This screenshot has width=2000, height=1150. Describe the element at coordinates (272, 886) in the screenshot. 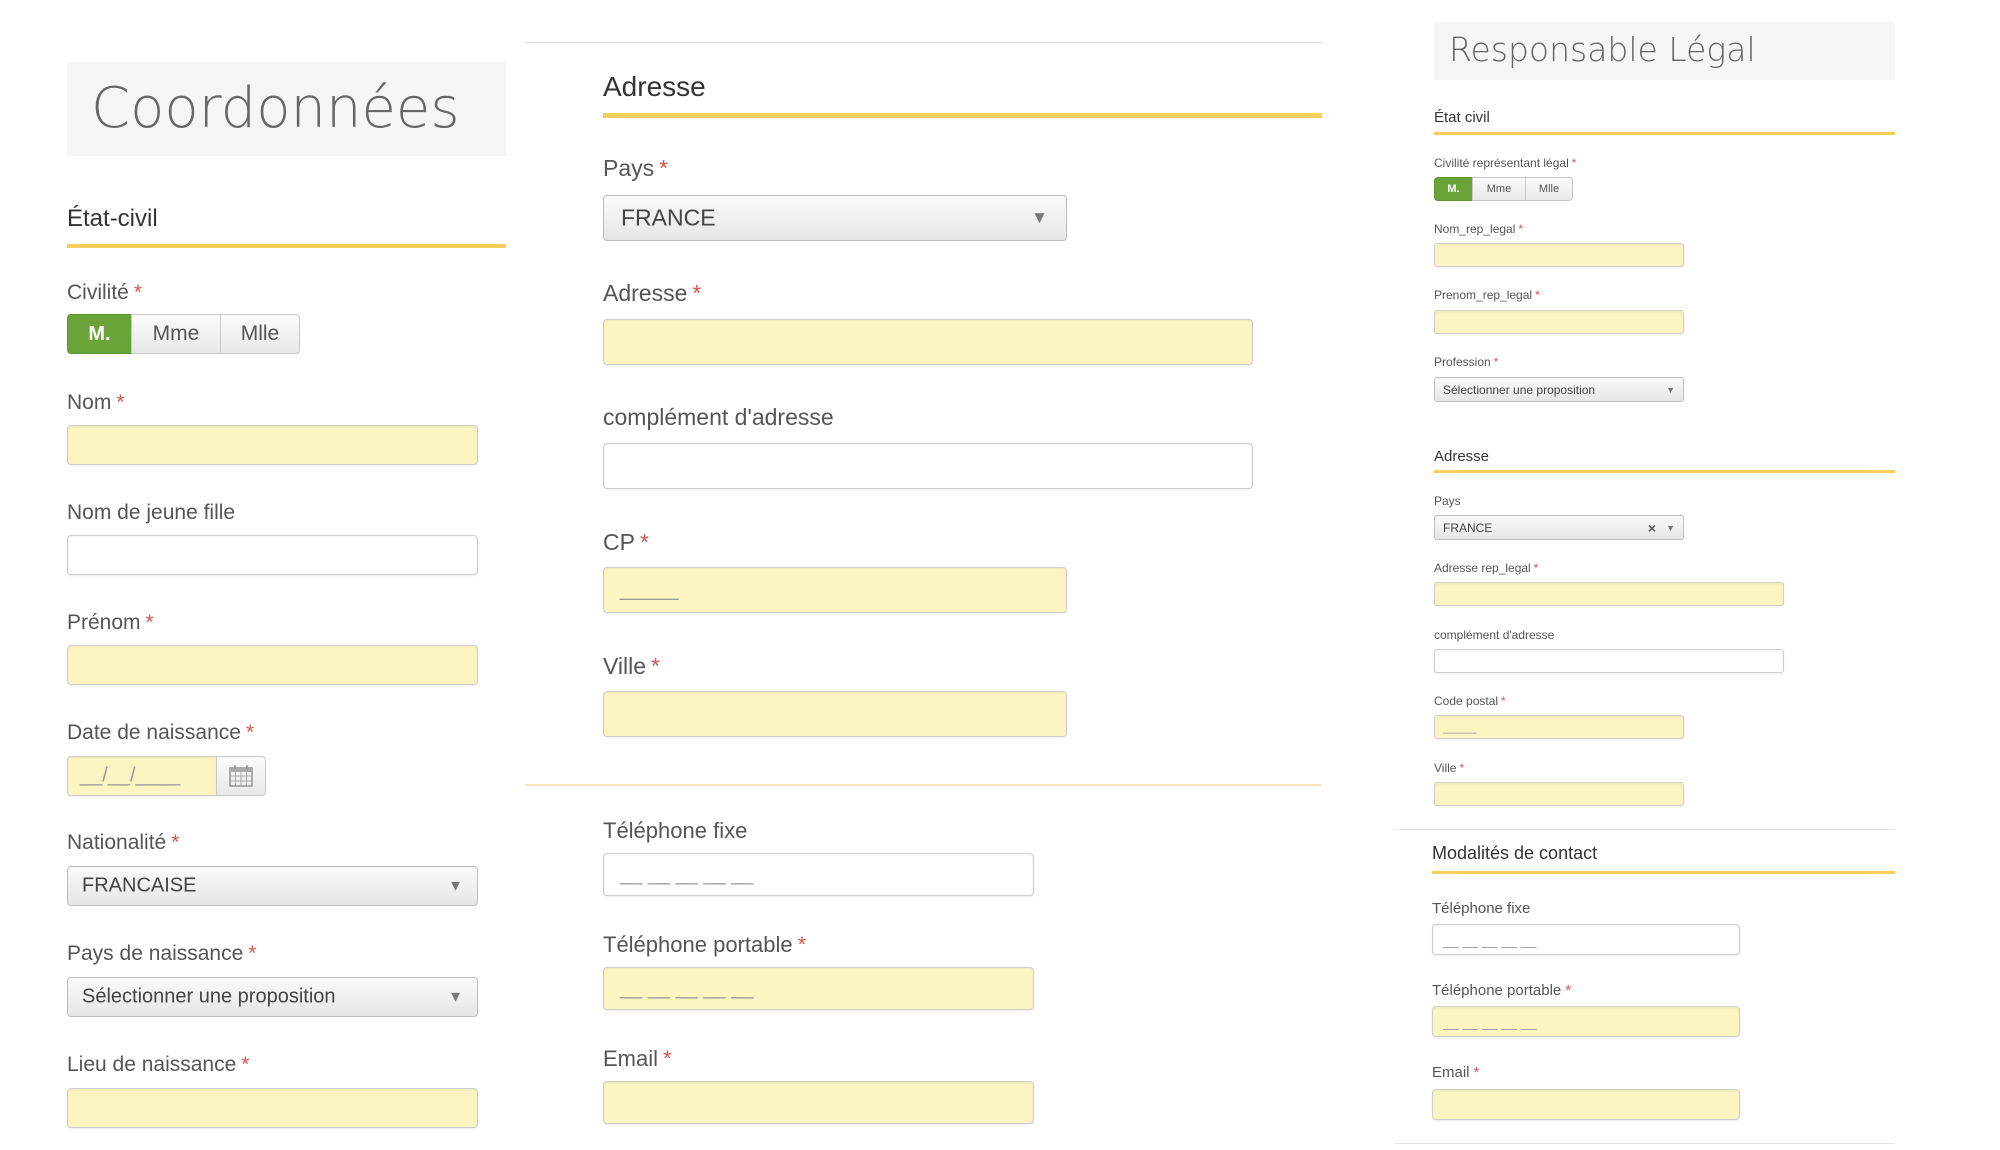

I see `nationalite-select: FRANCAISE ▼` at that location.